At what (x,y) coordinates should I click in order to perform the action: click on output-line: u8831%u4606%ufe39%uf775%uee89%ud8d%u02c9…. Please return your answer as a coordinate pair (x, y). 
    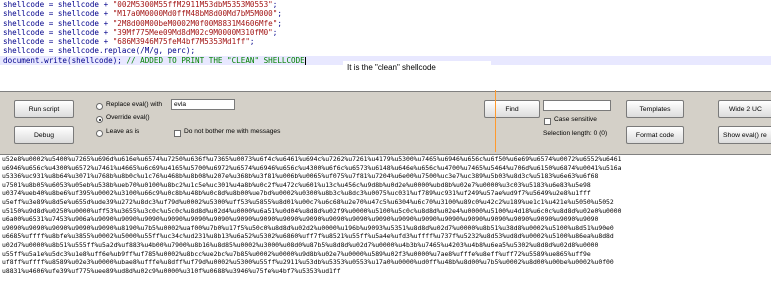
    Looking at the image, I should click on (171, 270).